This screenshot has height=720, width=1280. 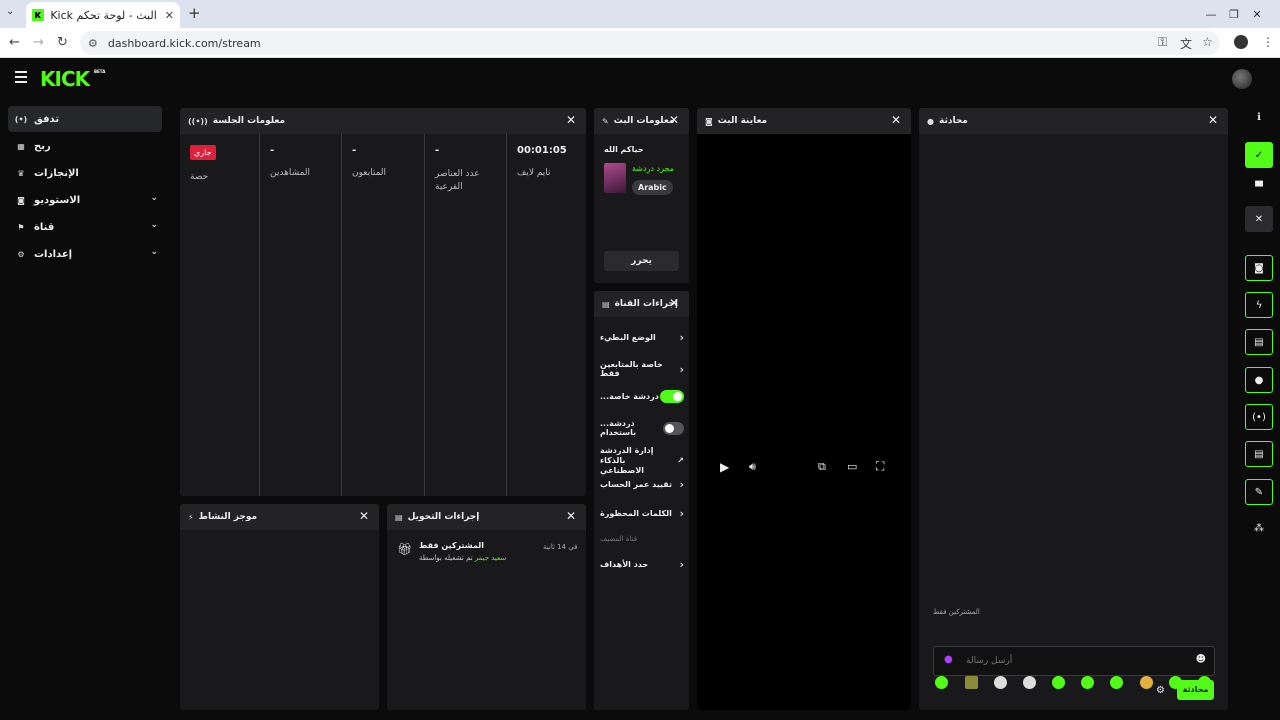 What do you see at coordinates (38, 42) in the screenshot?
I see `forward-icon: →` at bounding box center [38, 42].